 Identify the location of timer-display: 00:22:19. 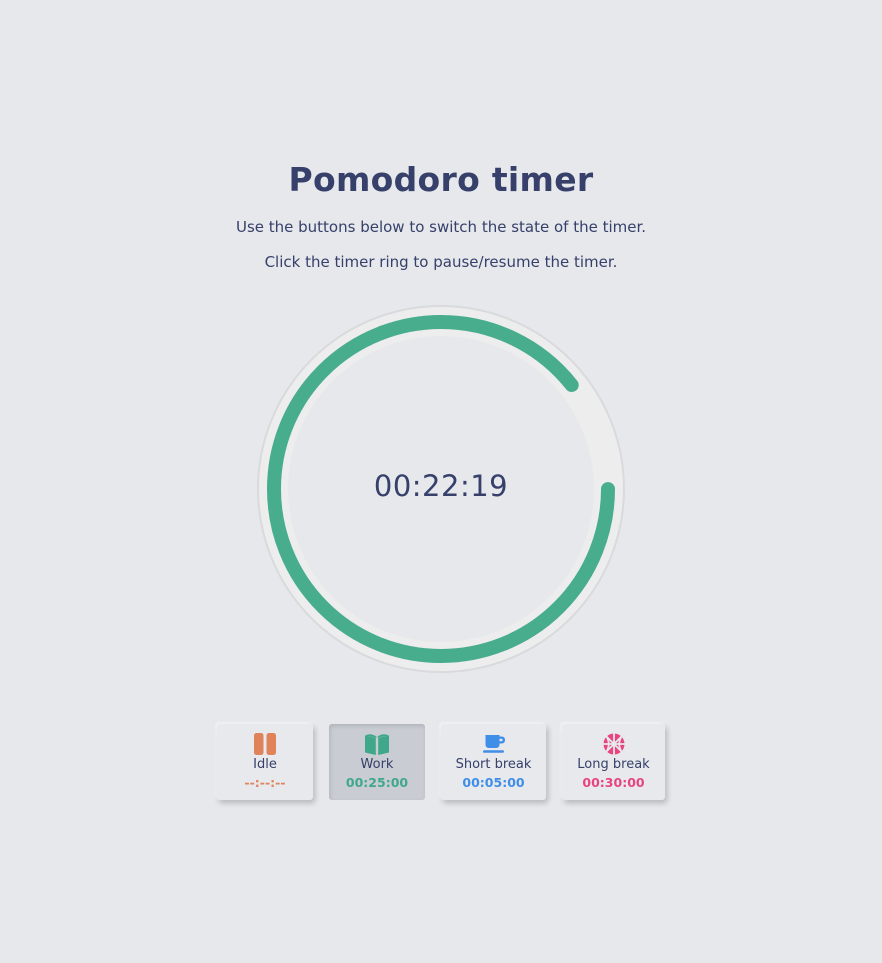
(441, 486).